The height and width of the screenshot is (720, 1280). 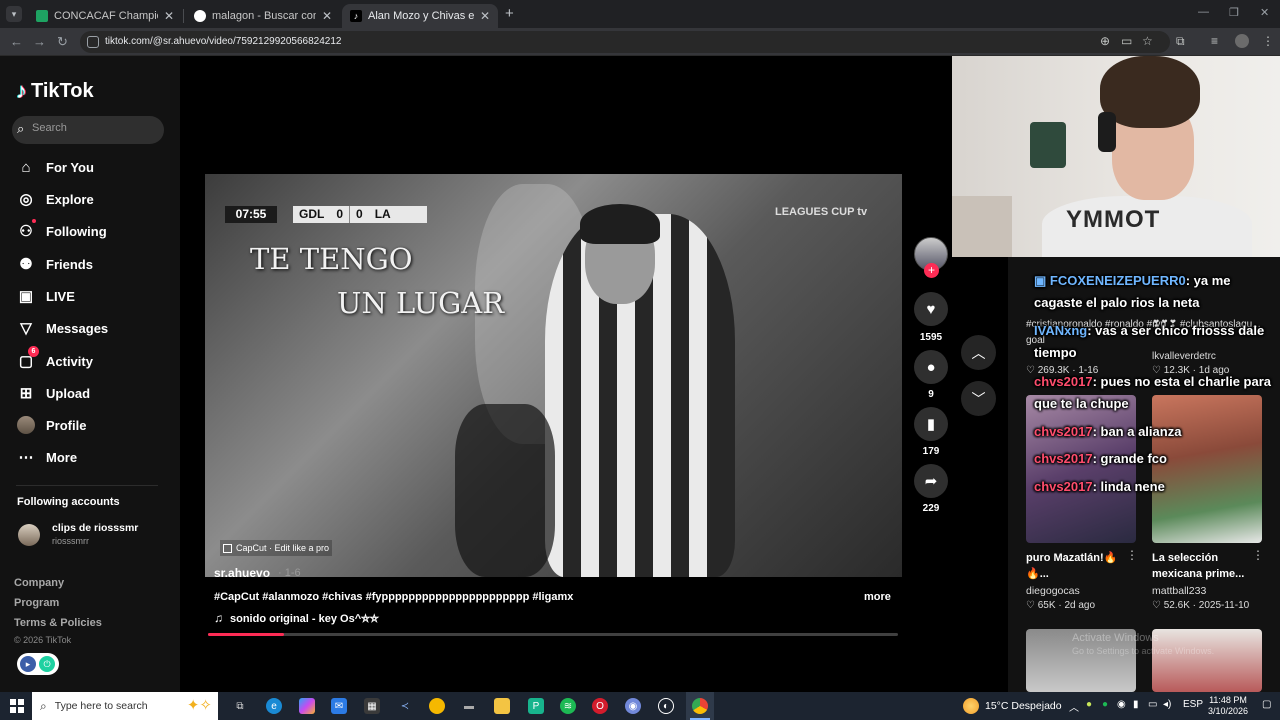 What do you see at coordinates (125, 706) in the screenshot?
I see `taskbar-search: ⌕ Type here to search ✦✧` at bounding box center [125, 706].